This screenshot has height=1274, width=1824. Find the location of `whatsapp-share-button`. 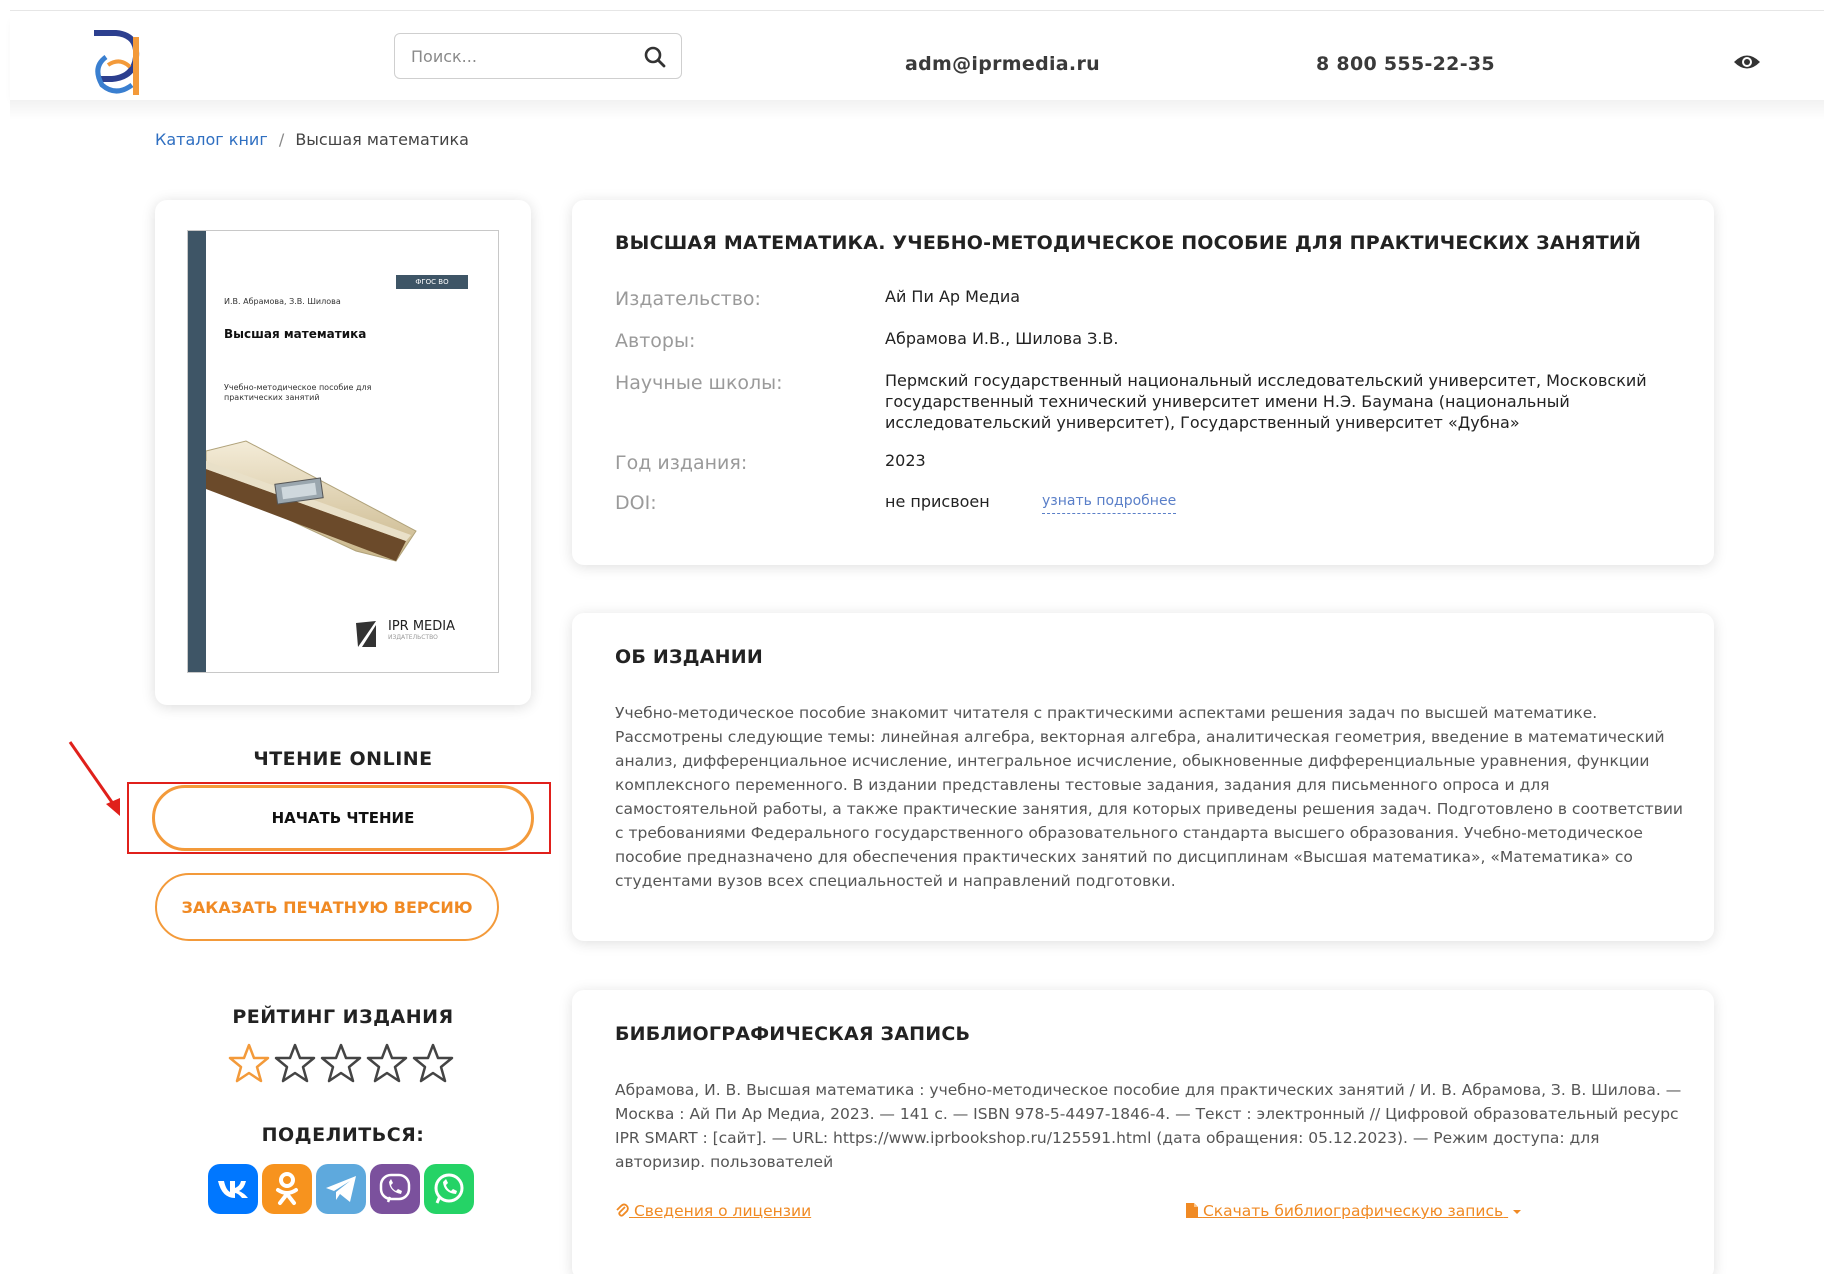

whatsapp-share-button is located at coordinates (449, 1189).